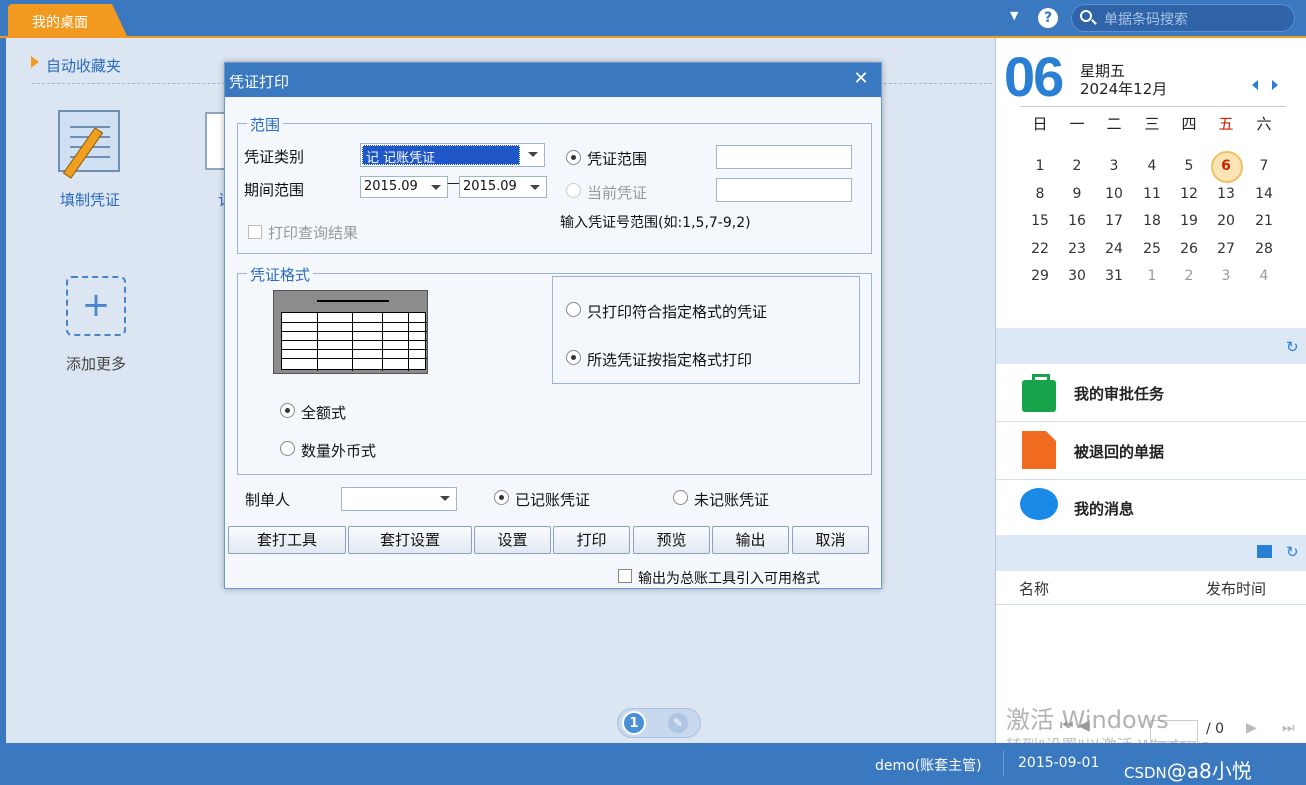 The width and height of the screenshot is (1306, 785). What do you see at coordinates (96, 306) in the screenshot?
I see `add-more-icon: +` at bounding box center [96, 306].